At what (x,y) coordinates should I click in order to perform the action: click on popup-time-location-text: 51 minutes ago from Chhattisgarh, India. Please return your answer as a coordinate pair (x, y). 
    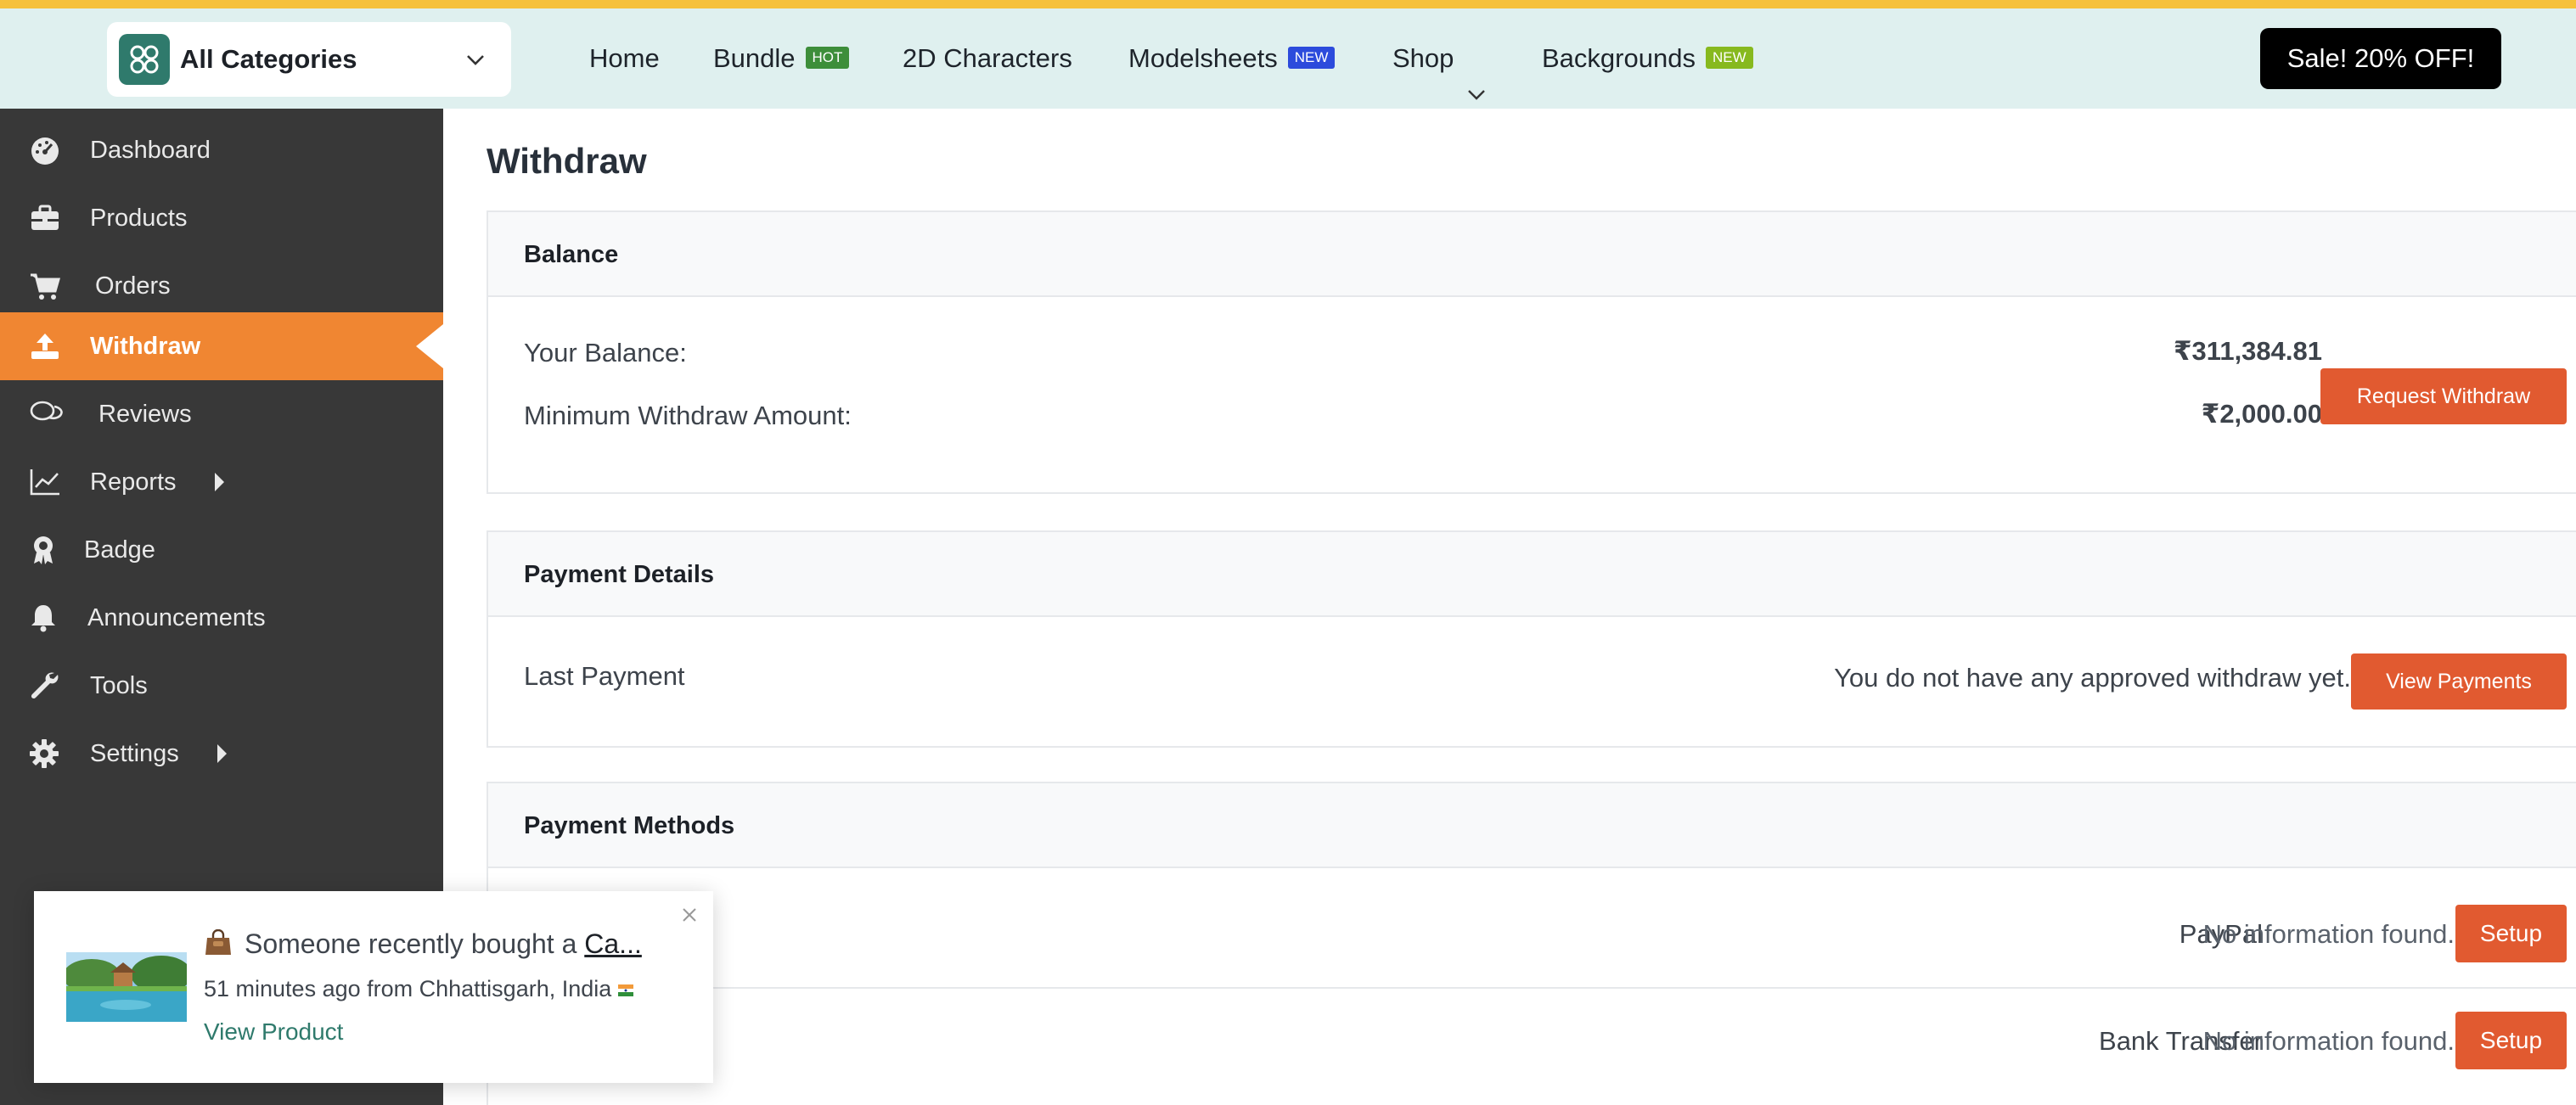
    Looking at the image, I should click on (408, 988).